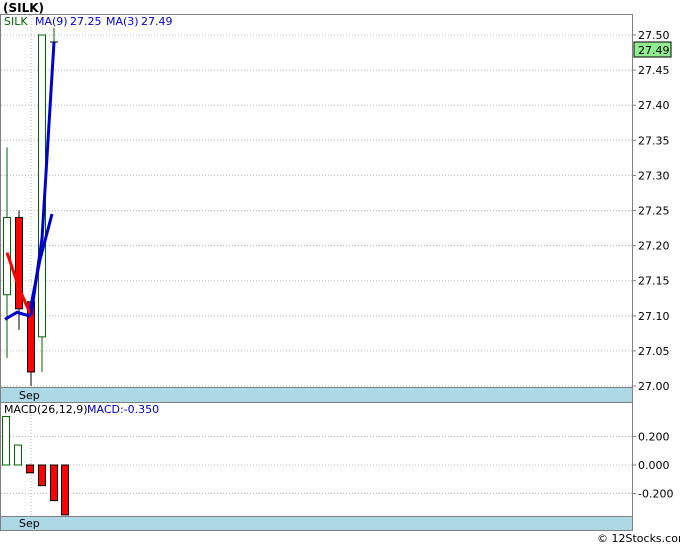 The image size is (680, 546). What do you see at coordinates (23, 8) in the screenshot?
I see `chart-title: (SILK)` at bounding box center [23, 8].